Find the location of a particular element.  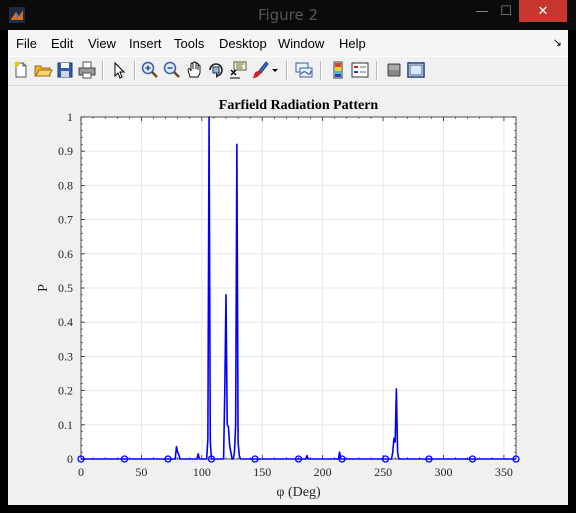

insert-colorbar-icon is located at coordinates (338, 70).